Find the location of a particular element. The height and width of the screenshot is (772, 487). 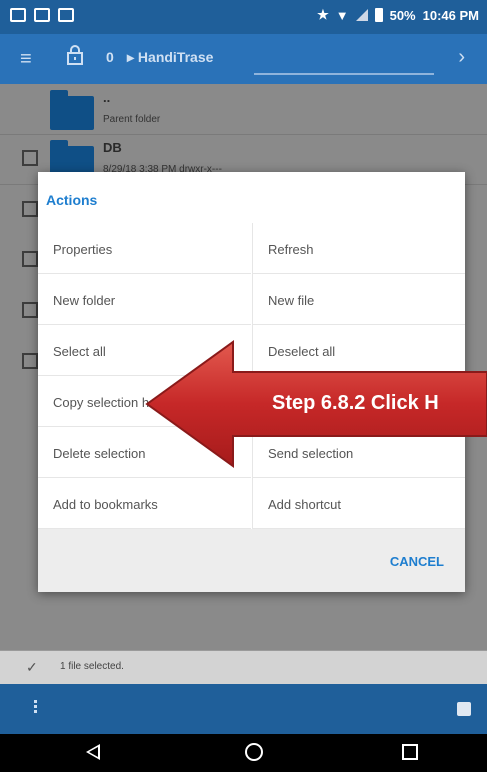

lock-icon is located at coordinates (75, 55).